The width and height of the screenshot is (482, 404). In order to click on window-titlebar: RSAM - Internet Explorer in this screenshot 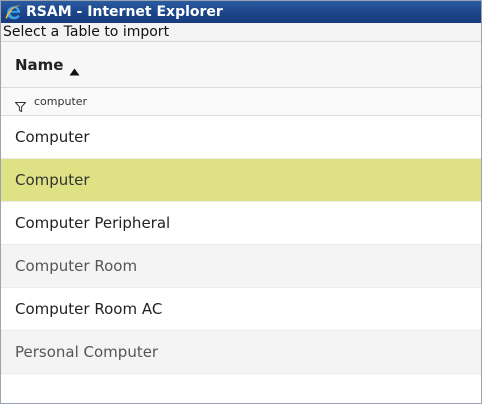, I will do `click(241, 12)`.